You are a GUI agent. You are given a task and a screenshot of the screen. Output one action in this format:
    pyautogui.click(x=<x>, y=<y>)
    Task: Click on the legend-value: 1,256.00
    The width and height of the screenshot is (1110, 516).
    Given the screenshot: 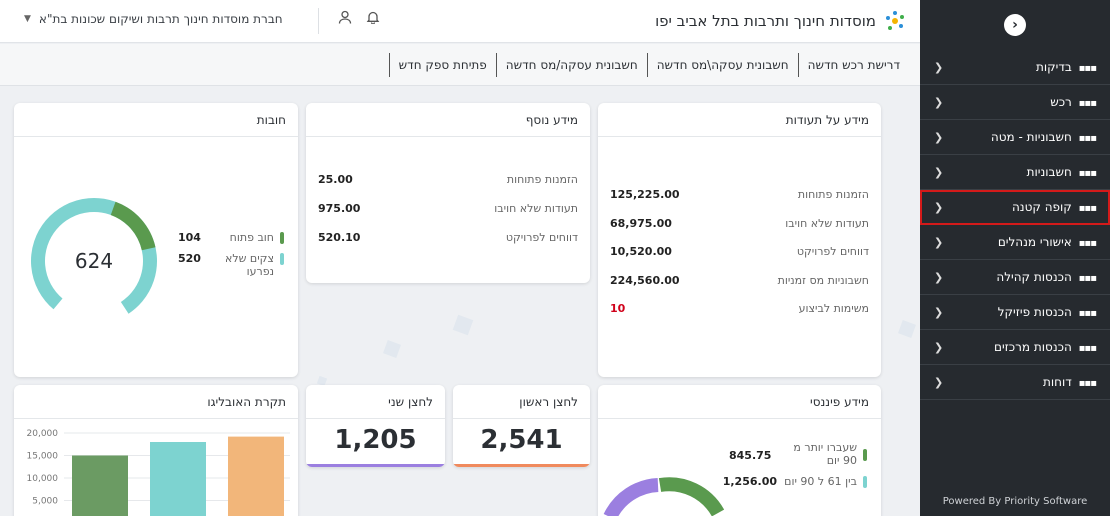 What is the action you would take?
    pyautogui.click(x=749, y=481)
    